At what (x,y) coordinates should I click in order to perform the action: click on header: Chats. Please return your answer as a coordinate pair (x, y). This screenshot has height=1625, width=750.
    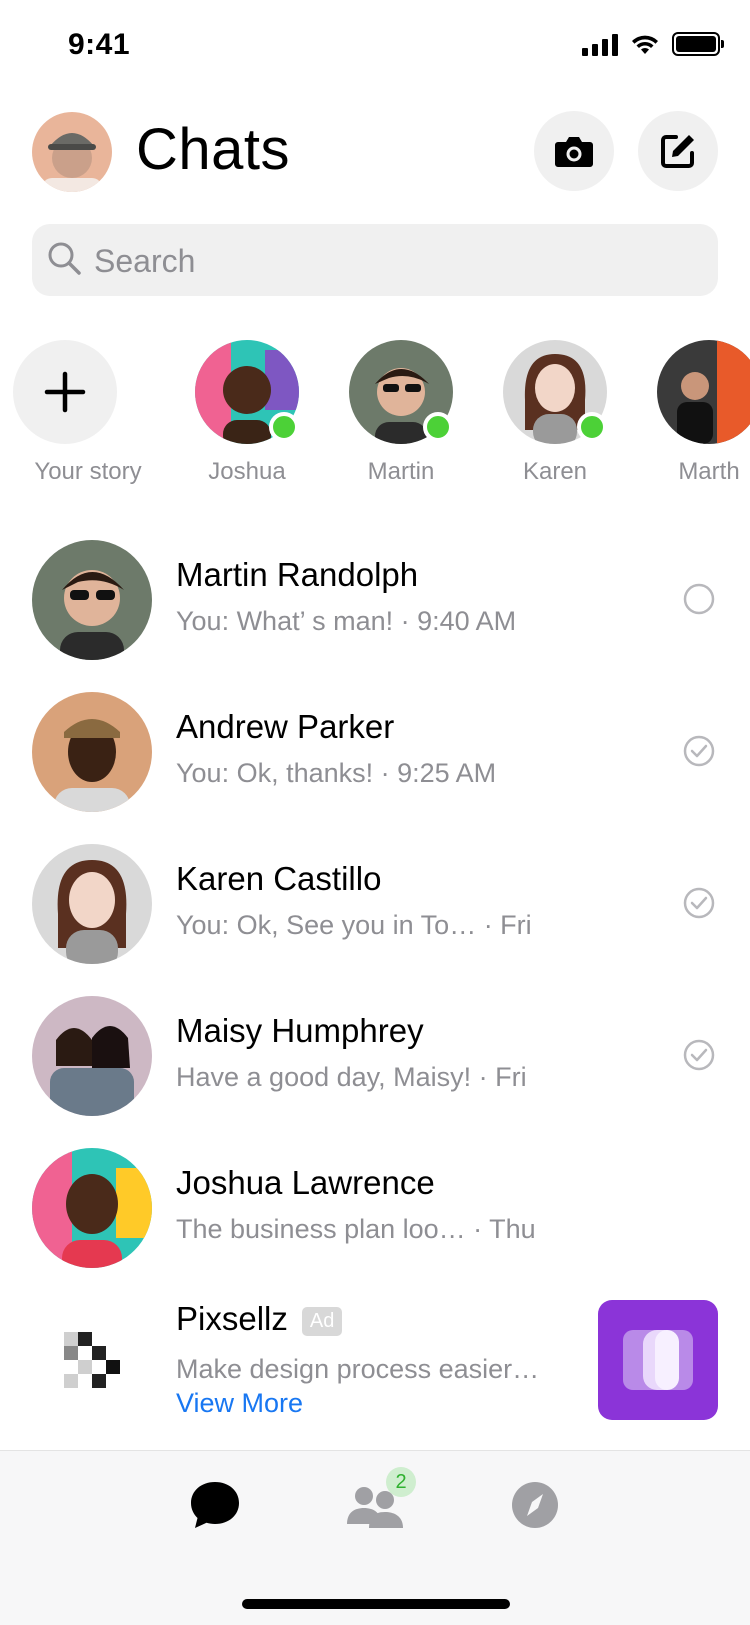
    Looking at the image, I should click on (375, 151).